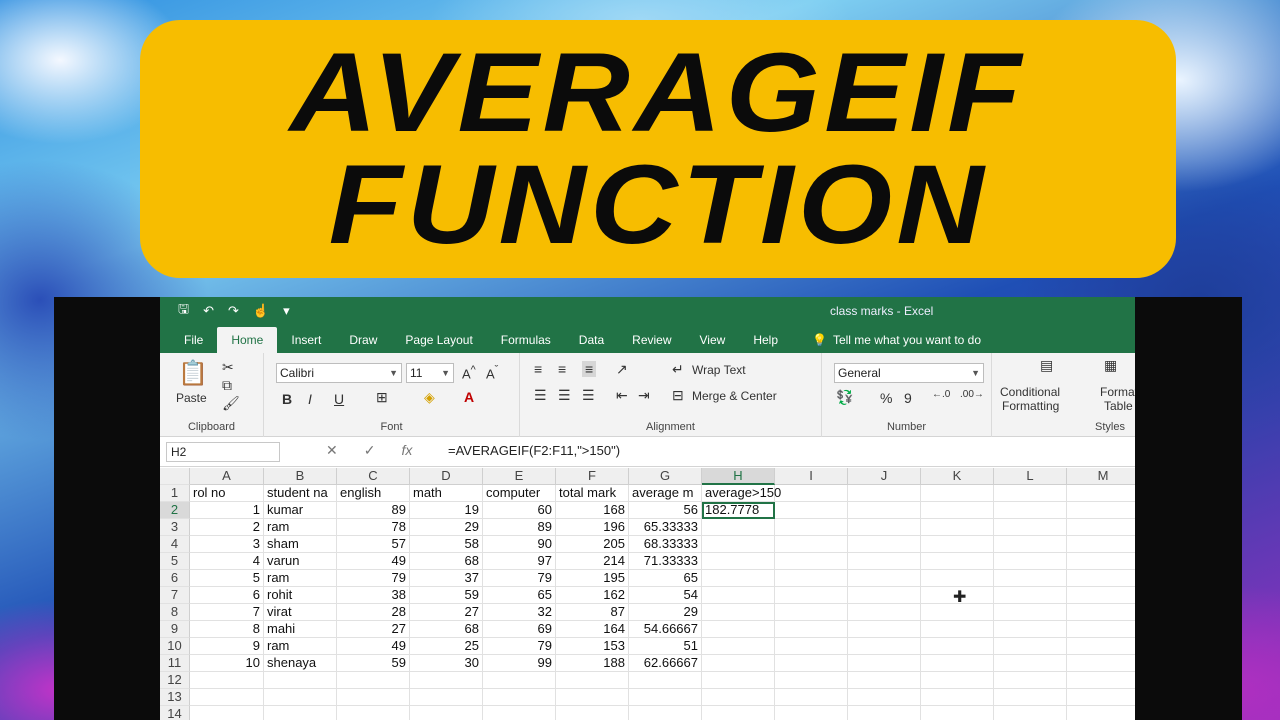 The image size is (1280, 720). I want to click on cell: 4, so click(227, 561).